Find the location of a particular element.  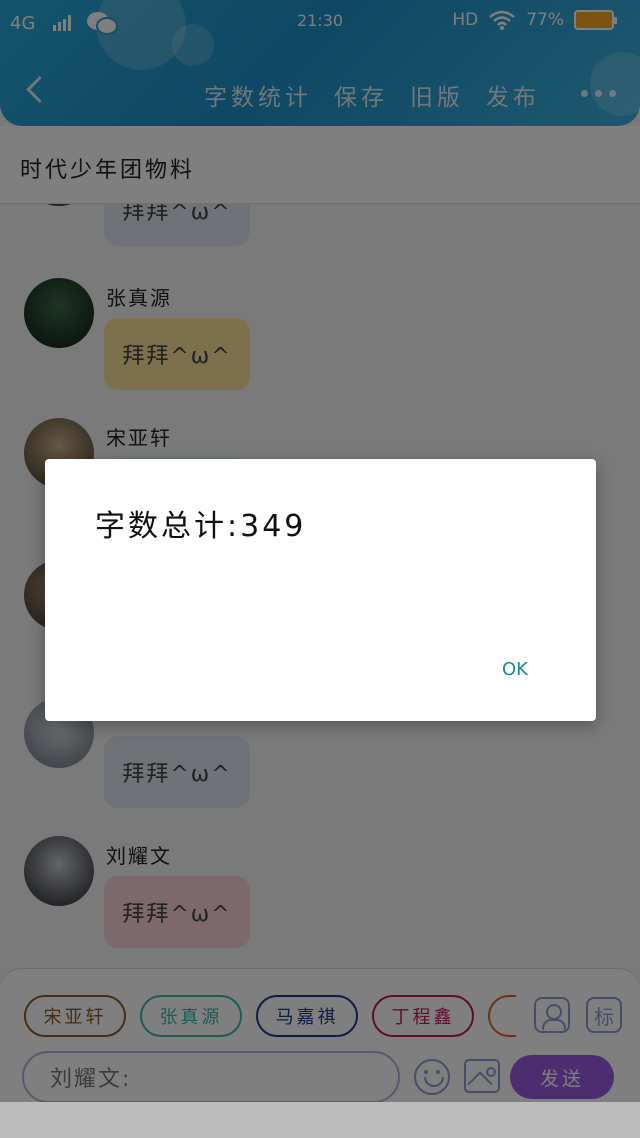

bottom-strip is located at coordinates (320, 1120).